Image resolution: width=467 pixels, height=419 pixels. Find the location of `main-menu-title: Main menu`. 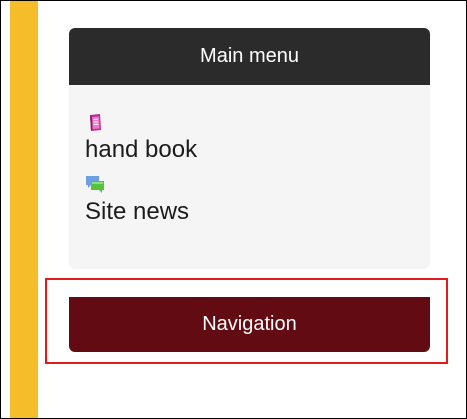

main-menu-title: Main menu is located at coordinates (249, 56).